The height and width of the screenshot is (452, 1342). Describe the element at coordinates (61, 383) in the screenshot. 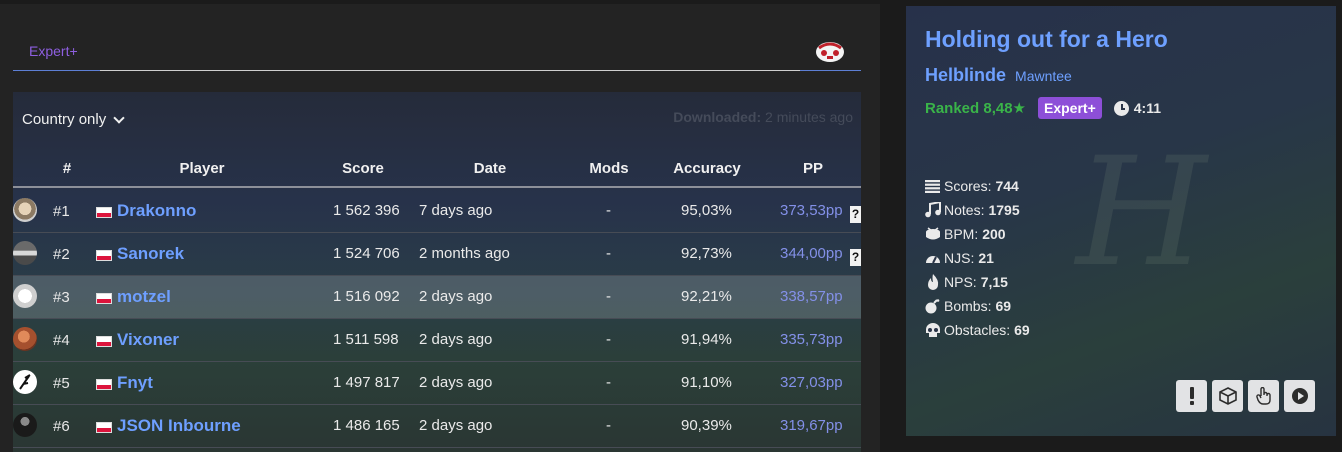

I see `rank: #5` at that location.